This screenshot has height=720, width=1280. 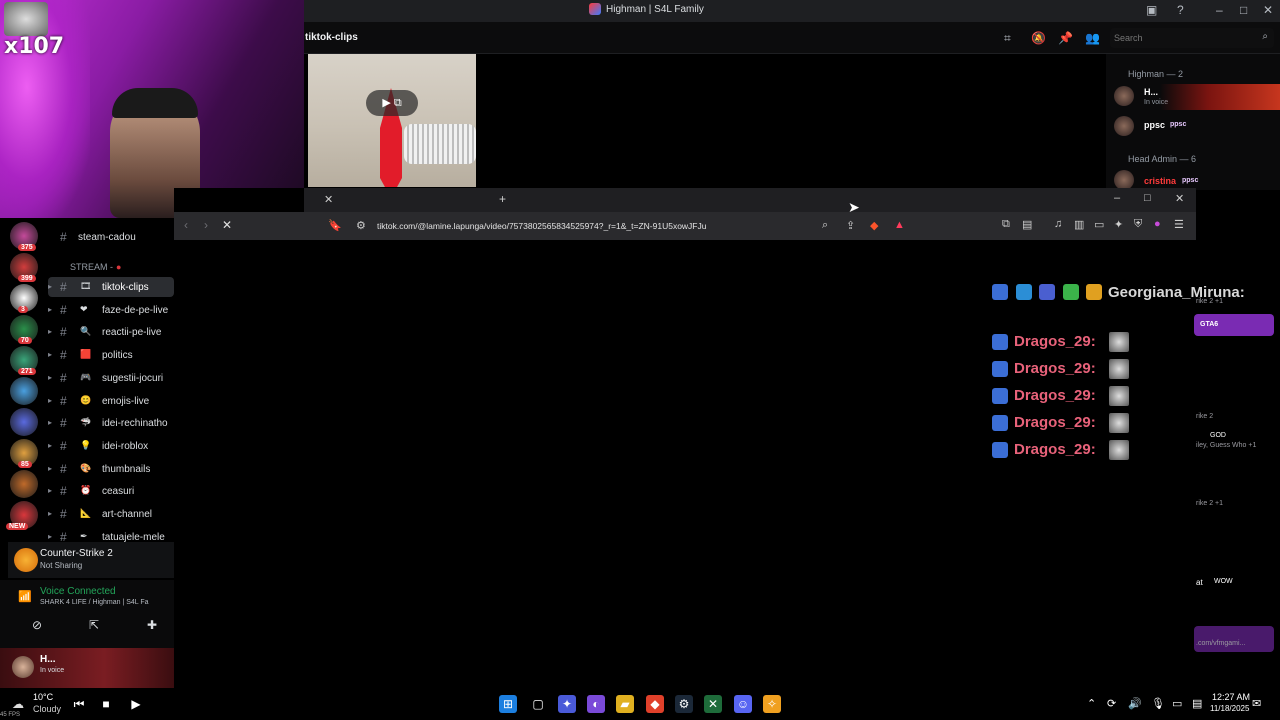 I want to click on search-box: ⌕, so click(x=1192, y=38).